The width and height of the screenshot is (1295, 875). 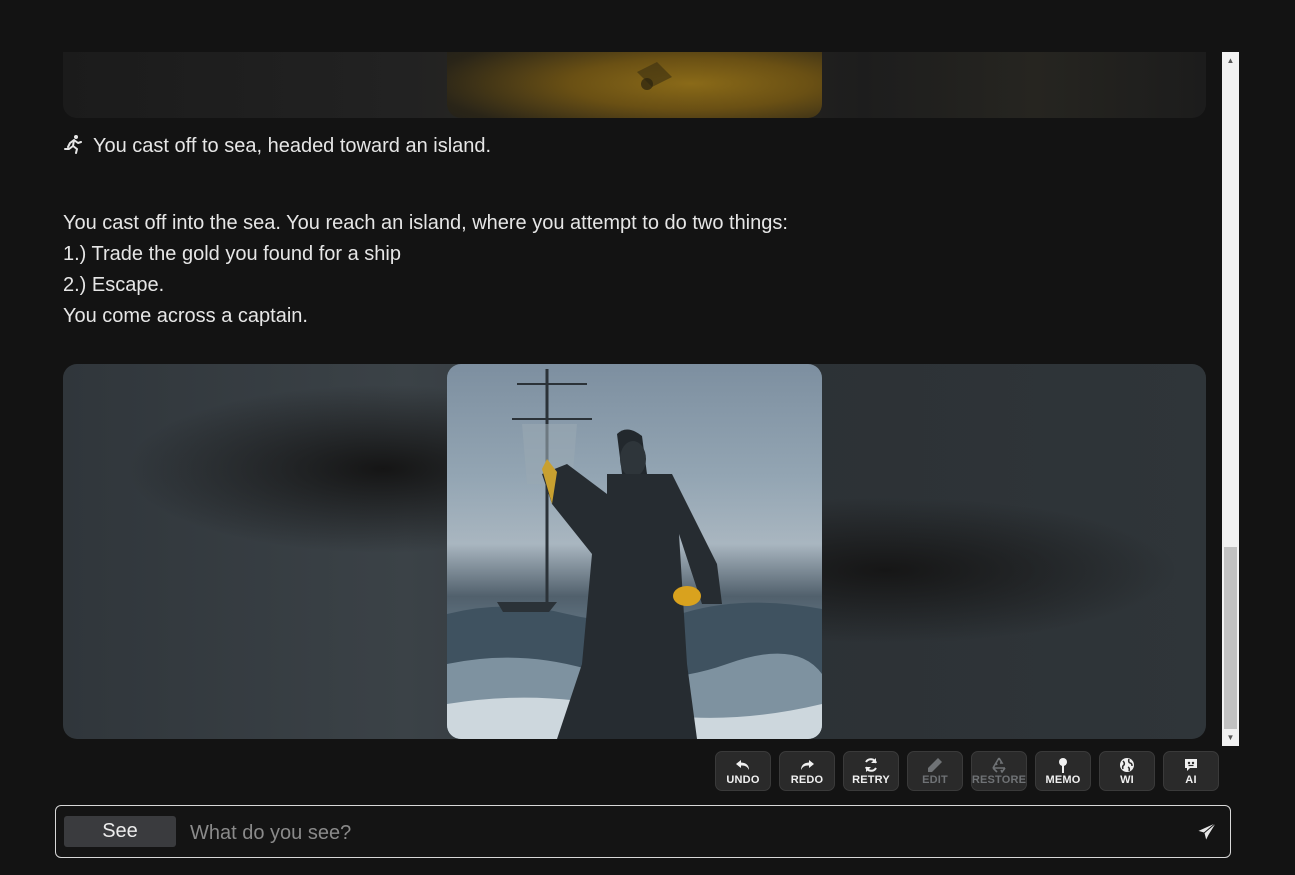 I want to click on send-button, so click(x=1207, y=832).